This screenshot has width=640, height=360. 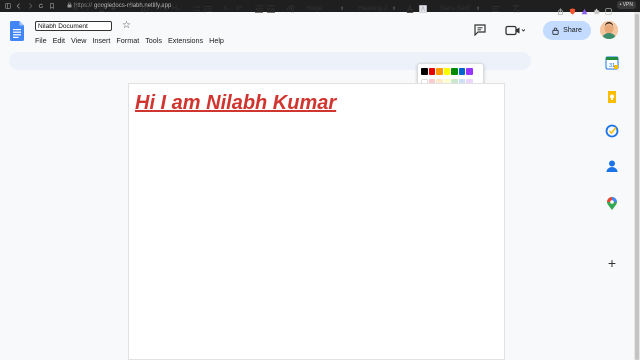 I want to click on ordered-list-icon: 12, so click(x=196, y=9).